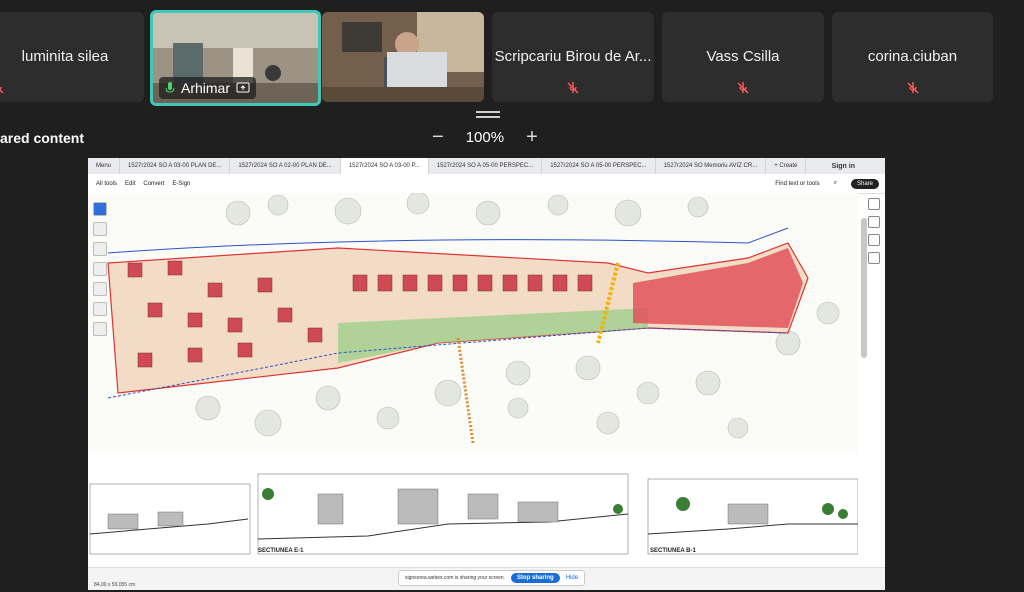 The image size is (1024, 592). Describe the element at coordinates (874, 222) in the screenshot. I see `bookmark-icon` at that location.